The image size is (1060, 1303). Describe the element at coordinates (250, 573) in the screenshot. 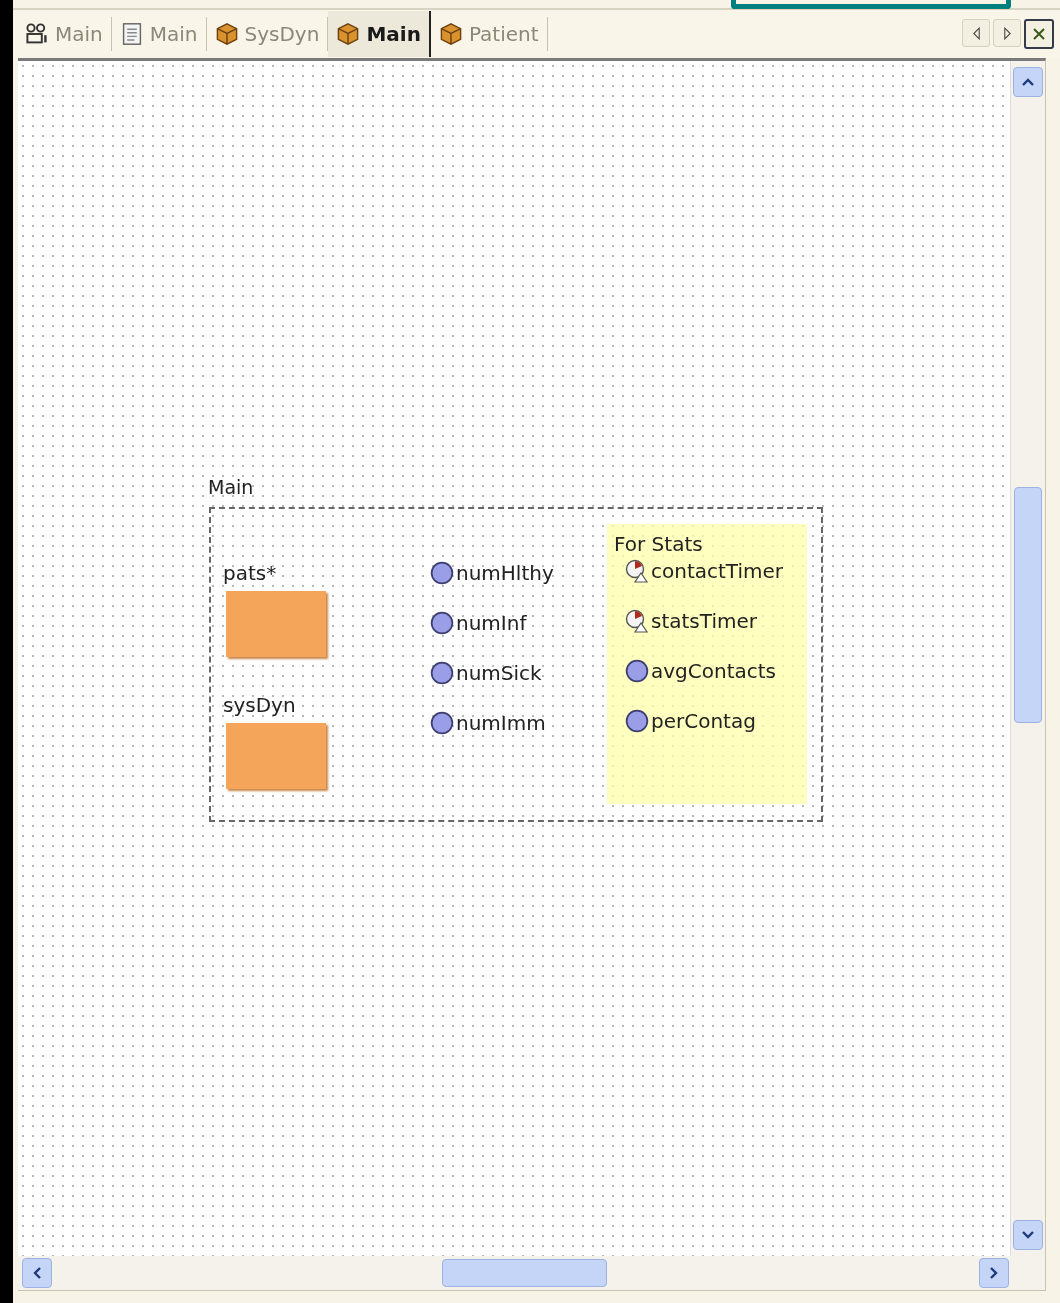

I see `object-label: pats*` at that location.